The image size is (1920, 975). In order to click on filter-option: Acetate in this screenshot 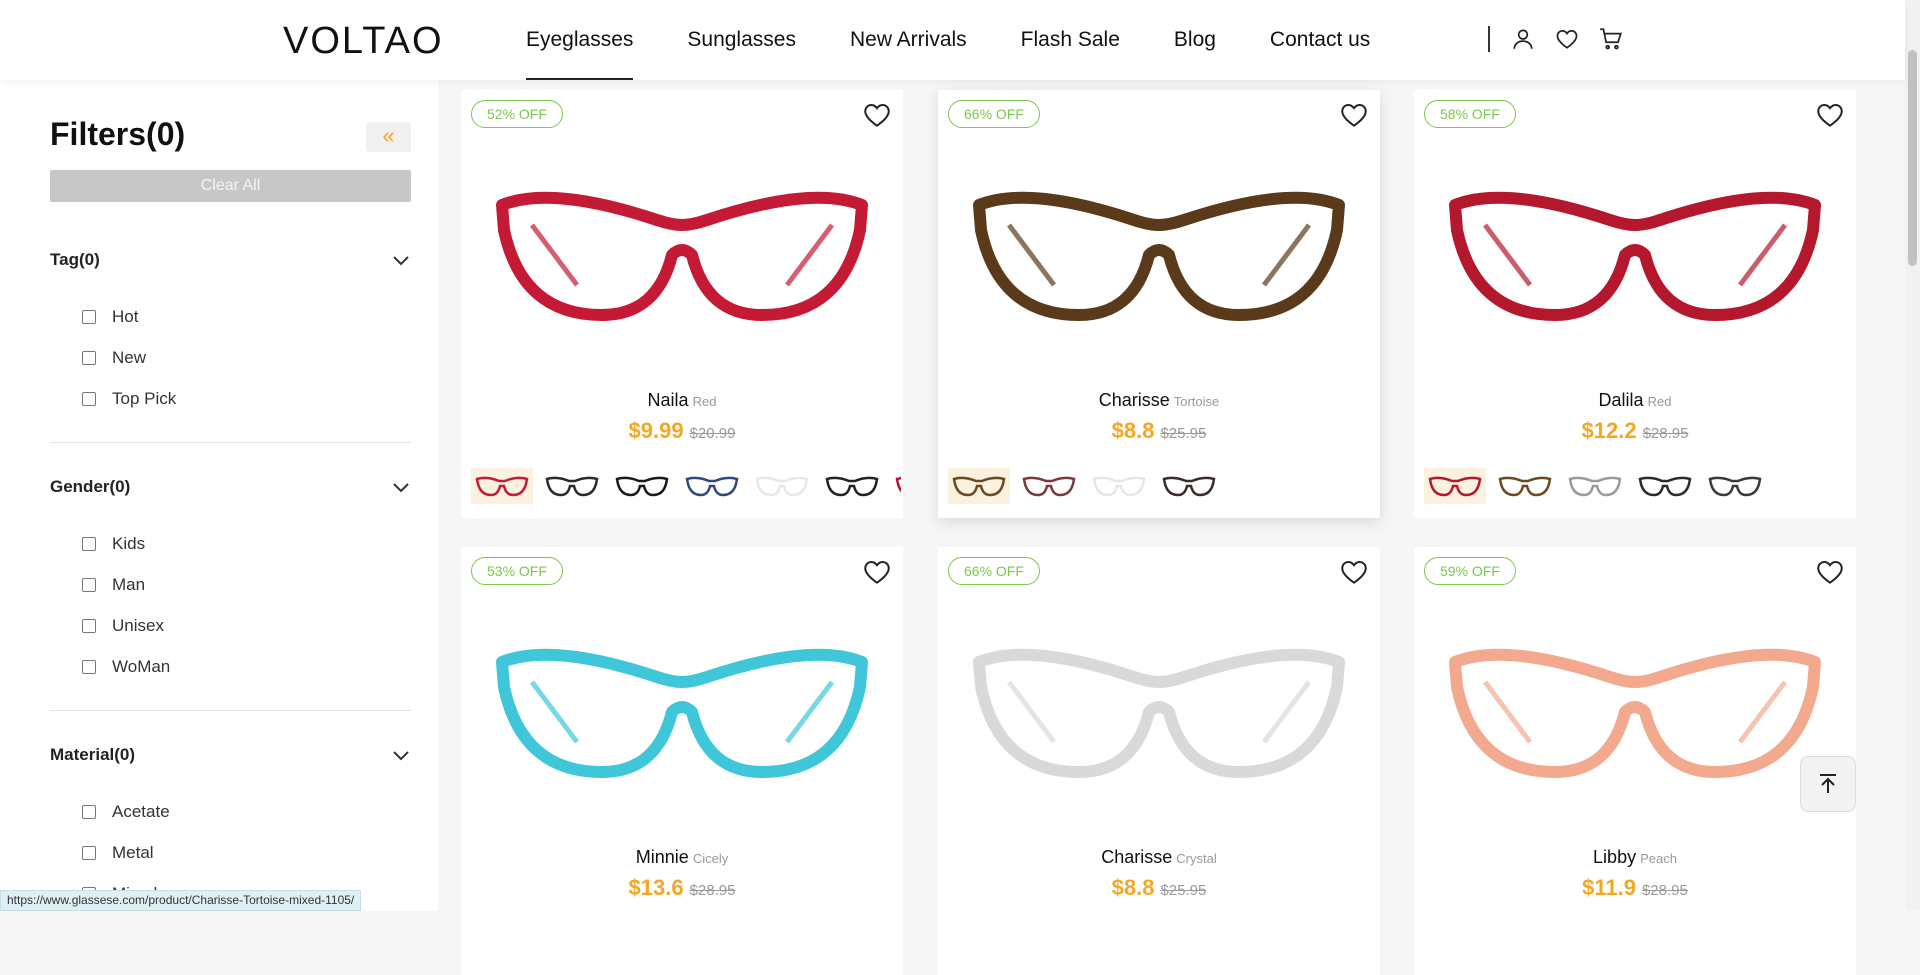, I will do `click(230, 811)`.